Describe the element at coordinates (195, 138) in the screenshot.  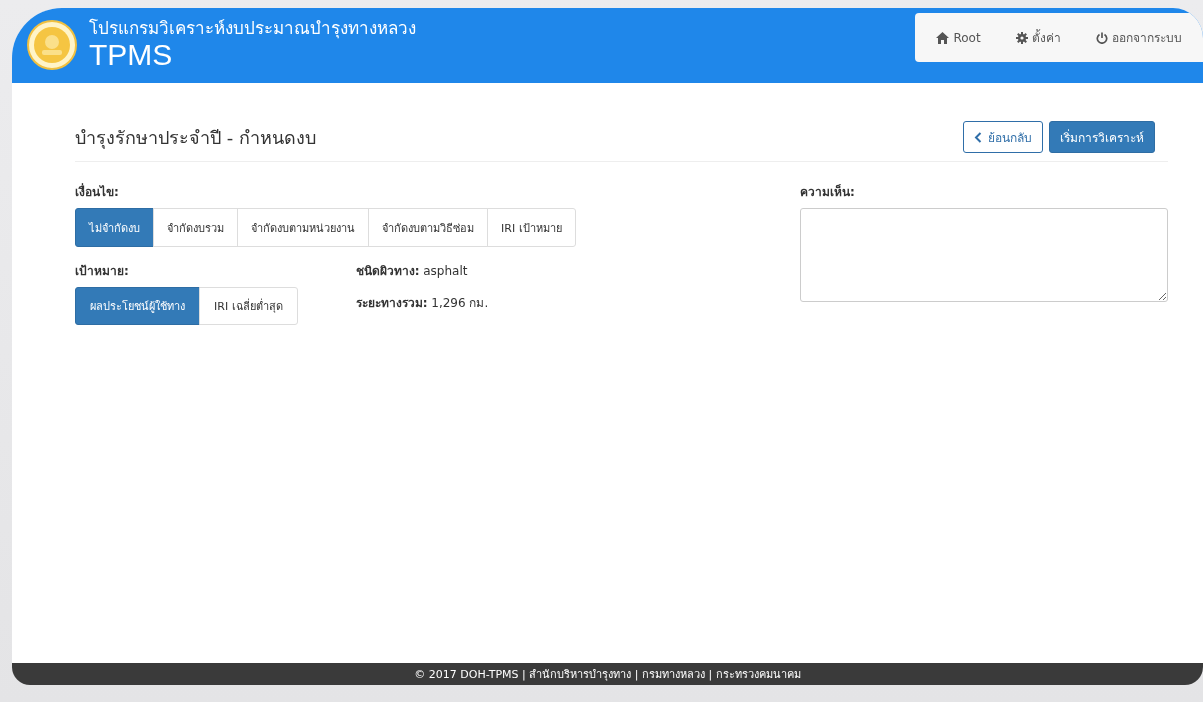
I see `page-title: บำรุงรักษาประจำปี - กำหนดงบ` at that location.